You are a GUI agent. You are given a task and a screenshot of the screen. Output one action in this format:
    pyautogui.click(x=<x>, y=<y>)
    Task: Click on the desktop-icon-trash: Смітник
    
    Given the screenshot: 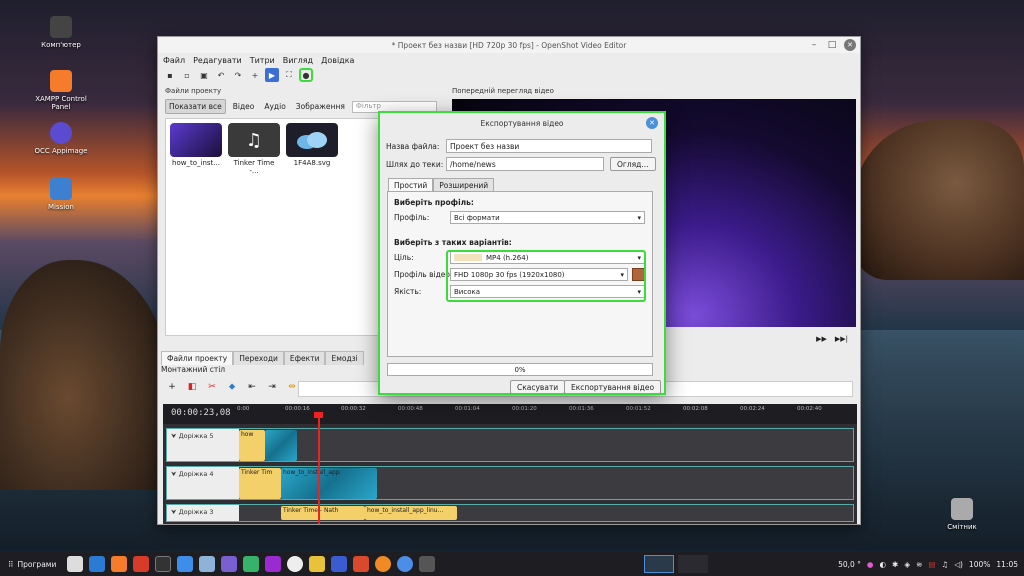 What is the action you would take?
    pyautogui.click(x=962, y=514)
    